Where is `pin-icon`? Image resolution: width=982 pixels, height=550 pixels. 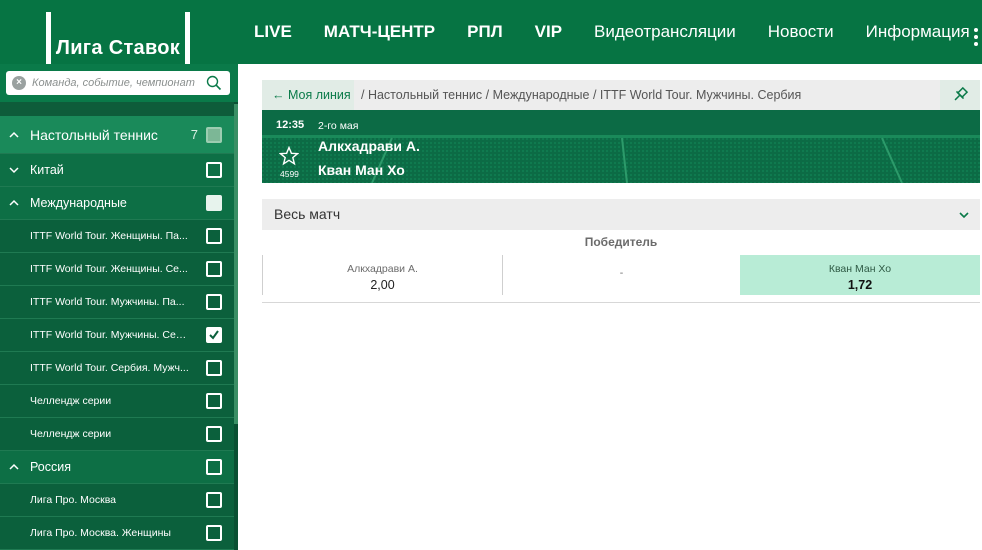
pin-icon is located at coordinates (961, 93).